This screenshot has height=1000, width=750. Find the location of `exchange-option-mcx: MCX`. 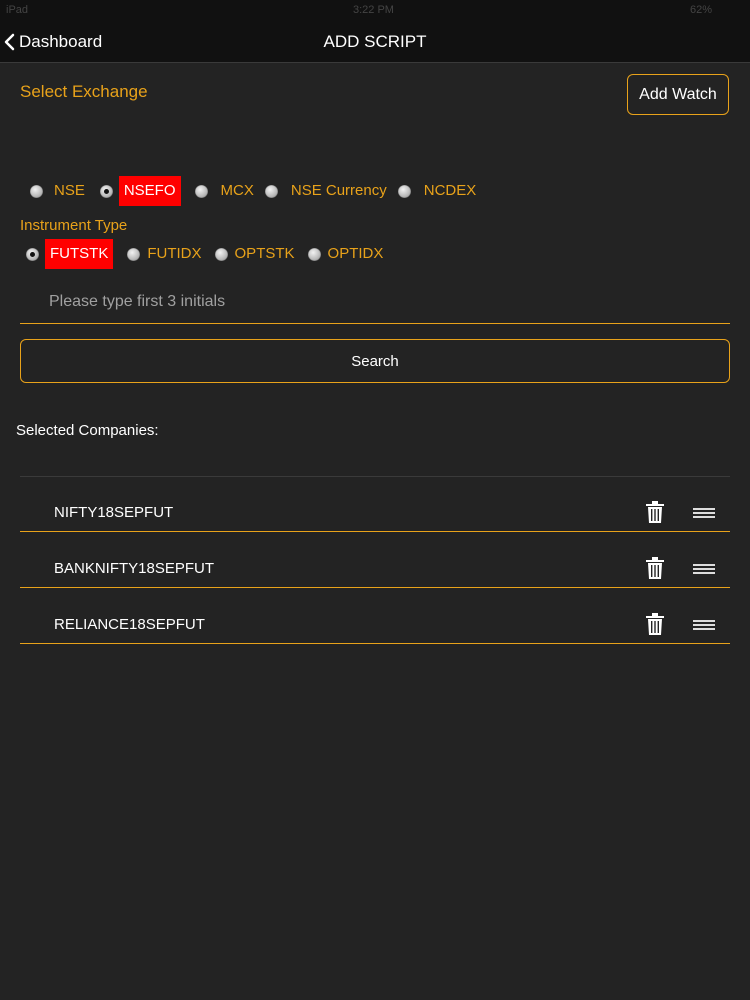

exchange-option-mcx: MCX is located at coordinates (226, 191).